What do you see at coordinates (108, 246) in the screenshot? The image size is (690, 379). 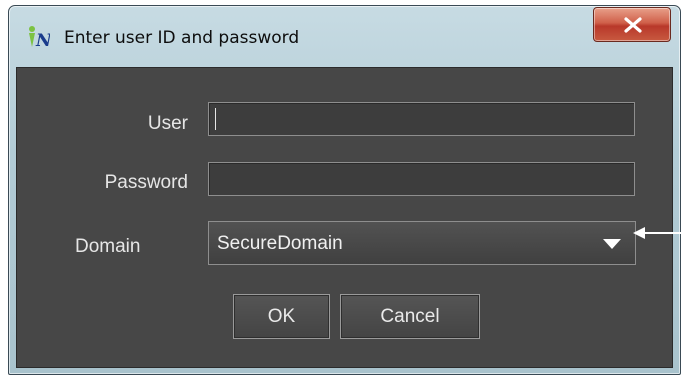 I see `domain-label: Domain` at bounding box center [108, 246].